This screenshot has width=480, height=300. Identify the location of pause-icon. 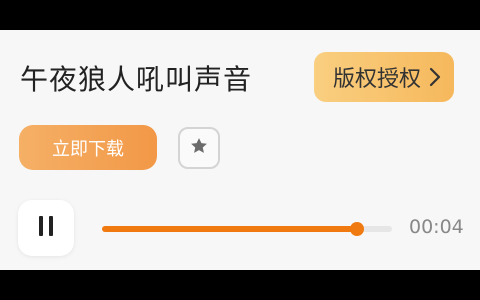
(46, 228).